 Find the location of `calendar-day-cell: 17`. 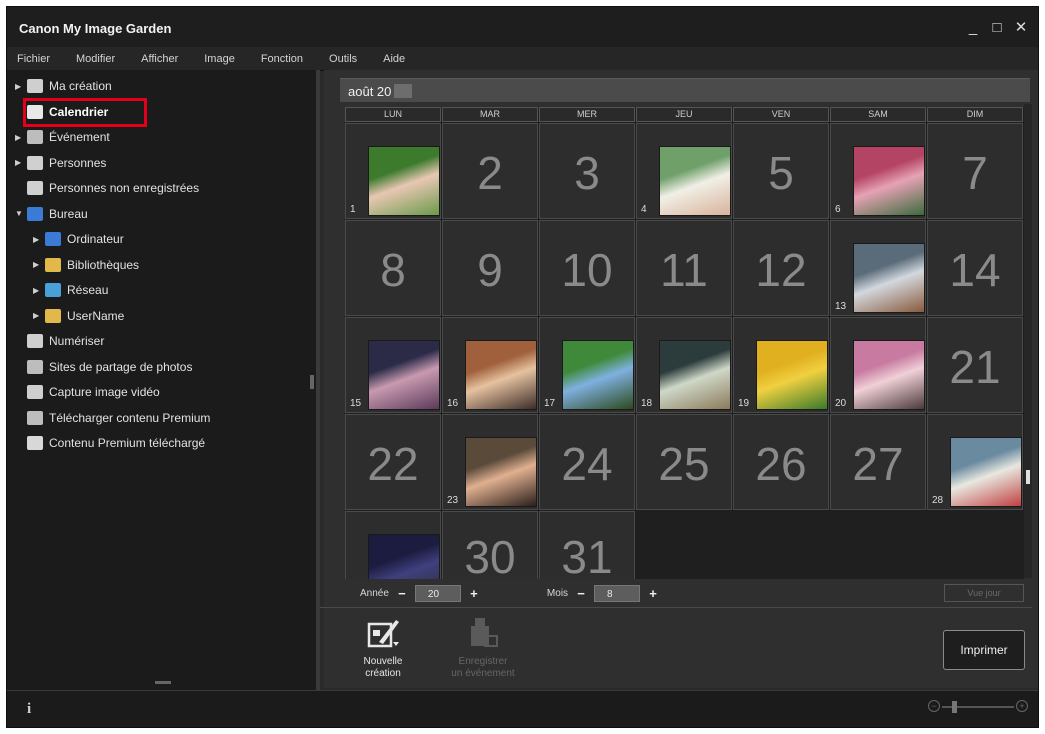

calendar-day-cell: 17 is located at coordinates (587, 365).